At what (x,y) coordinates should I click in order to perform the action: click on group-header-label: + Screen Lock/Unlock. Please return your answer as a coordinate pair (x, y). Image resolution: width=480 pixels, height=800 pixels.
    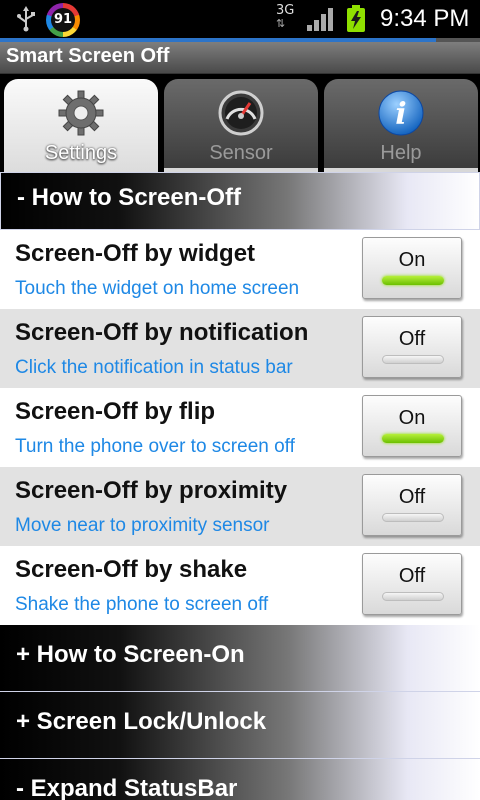
    Looking at the image, I should click on (141, 721).